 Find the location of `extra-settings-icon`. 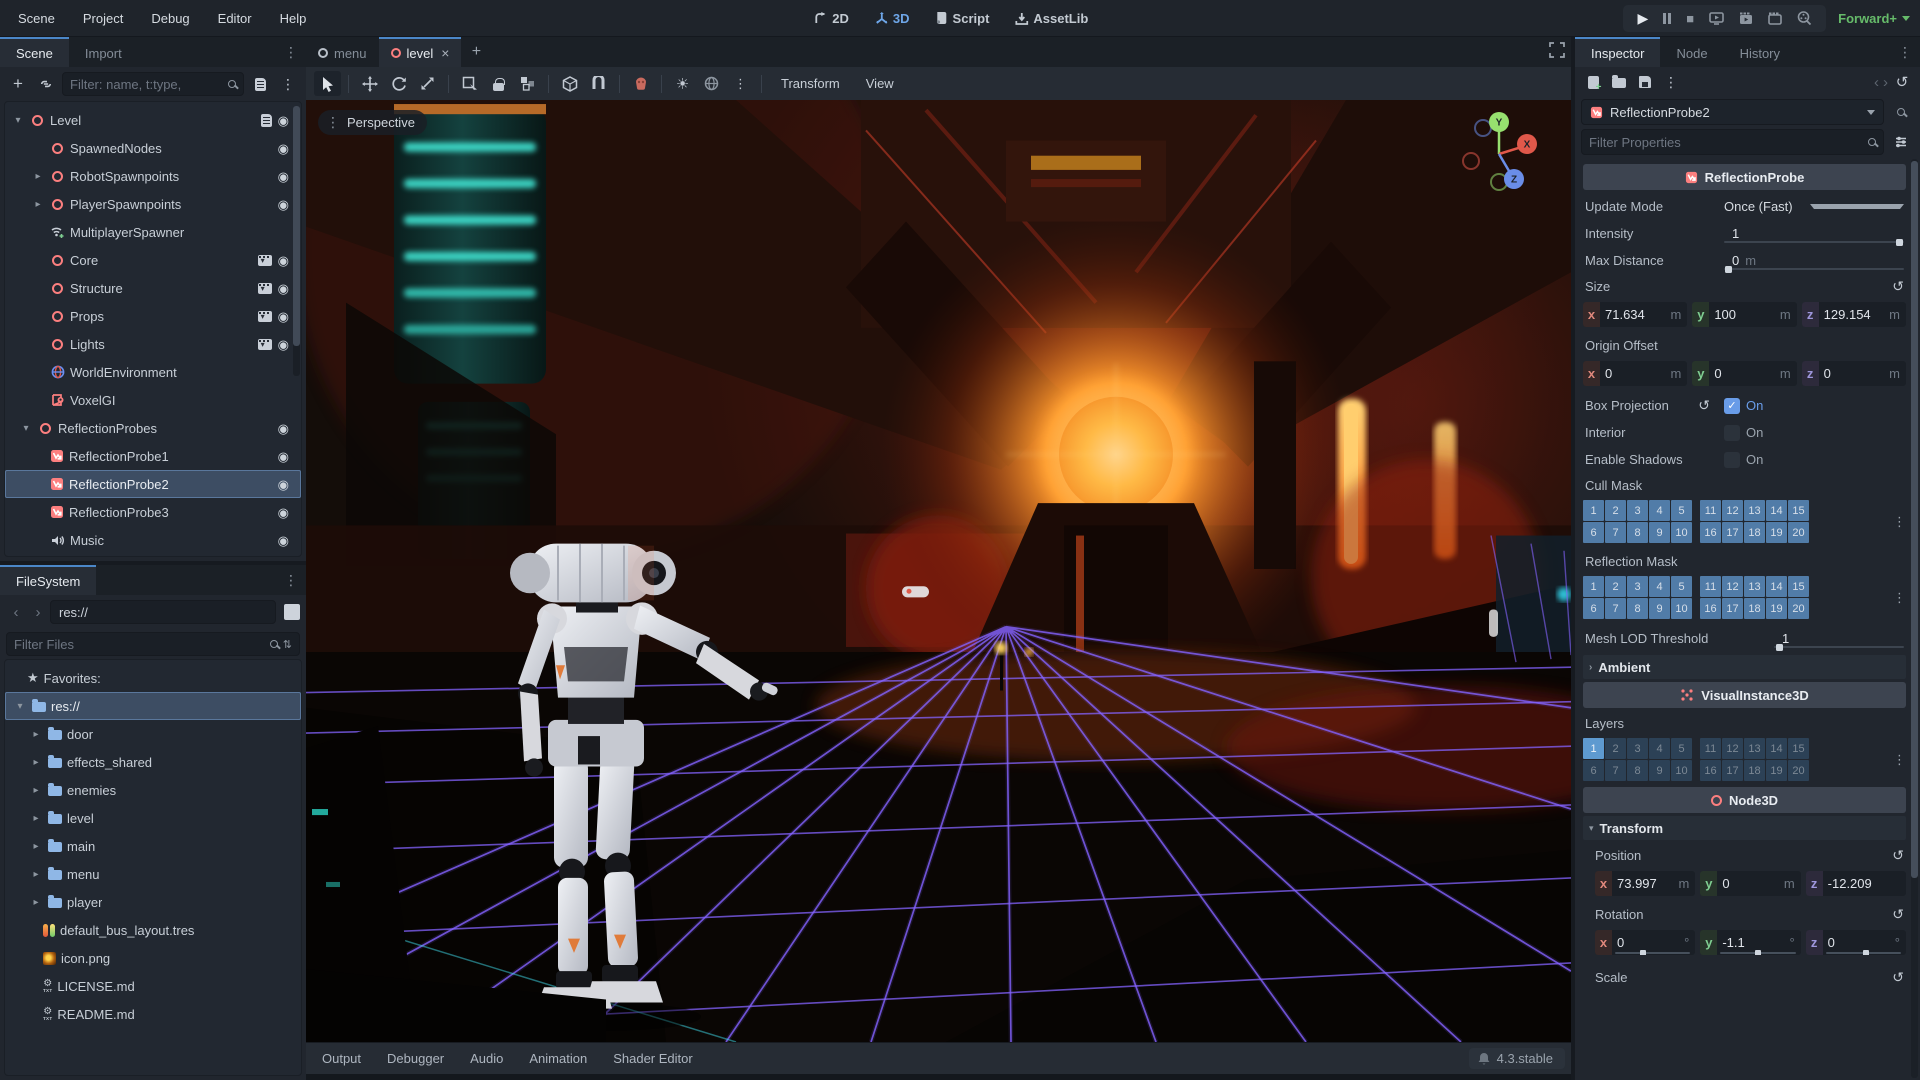

extra-settings-icon is located at coordinates (1901, 142).